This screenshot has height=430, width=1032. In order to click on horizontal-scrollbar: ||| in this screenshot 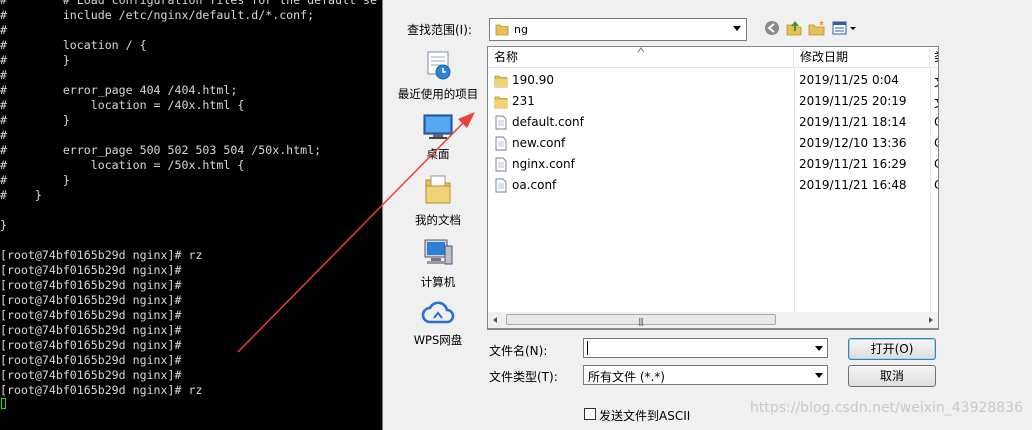, I will do `click(713, 320)`.